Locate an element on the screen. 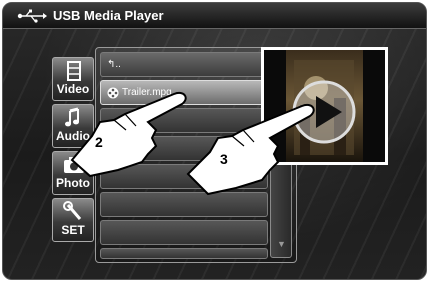  triangle-down-icon: ▼ is located at coordinates (281, 244).